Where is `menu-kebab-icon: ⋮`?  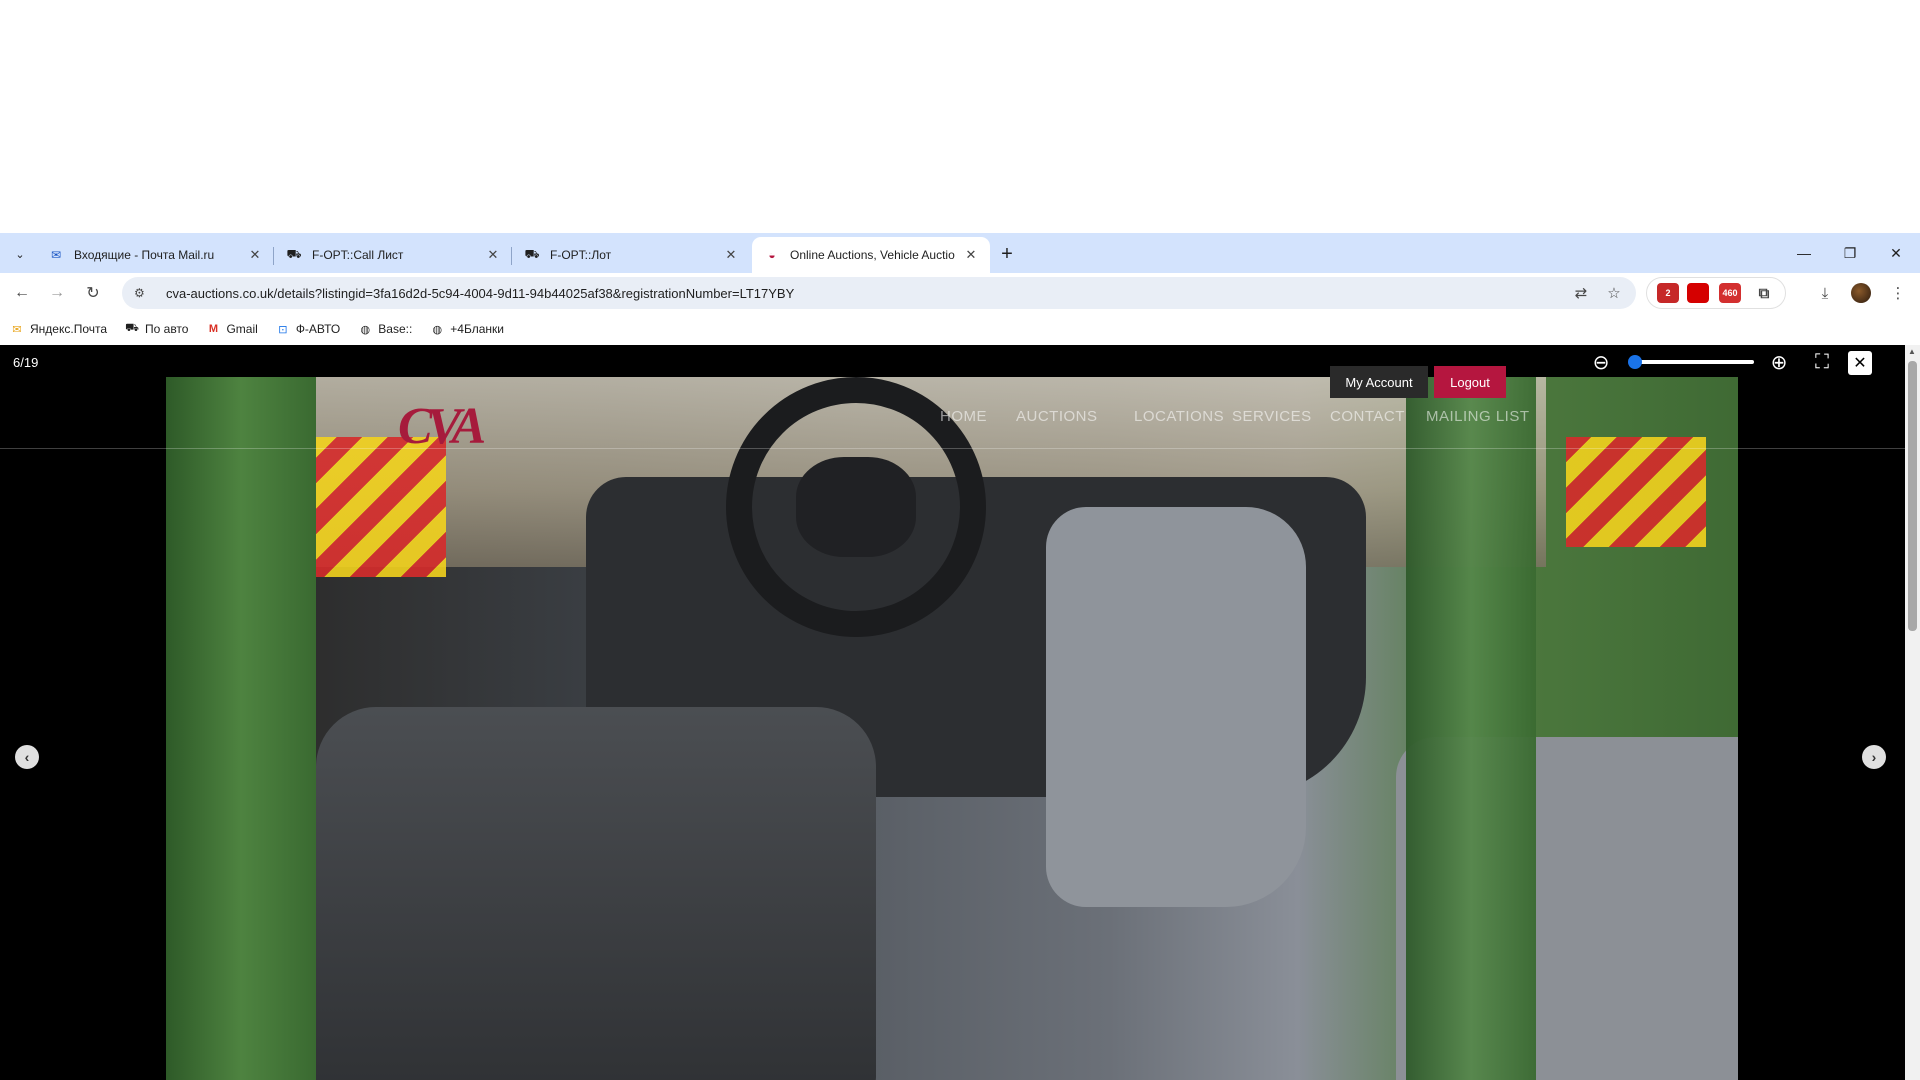 menu-kebab-icon: ⋮ is located at coordinates (1898, 293).